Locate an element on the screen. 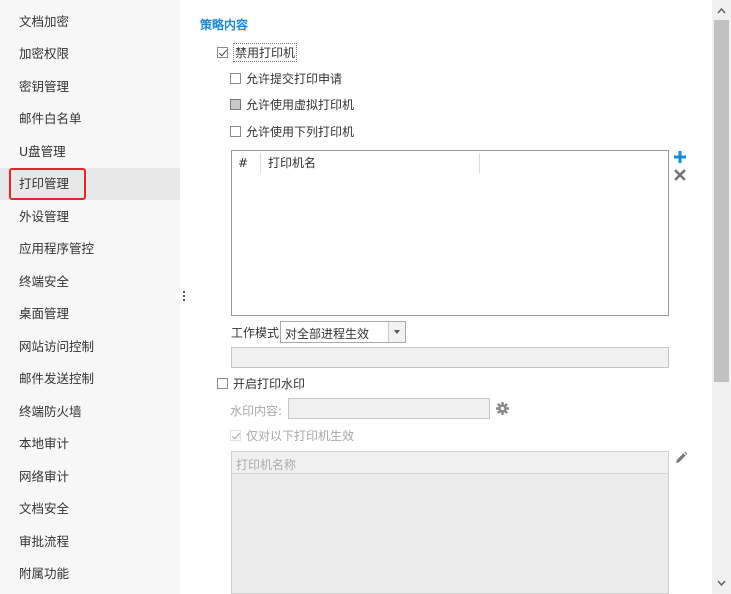 The height and width of the screenshot is (594, 731). sidebar-item-app-control: 应用程序管控 is located at coordinates (90, 249).